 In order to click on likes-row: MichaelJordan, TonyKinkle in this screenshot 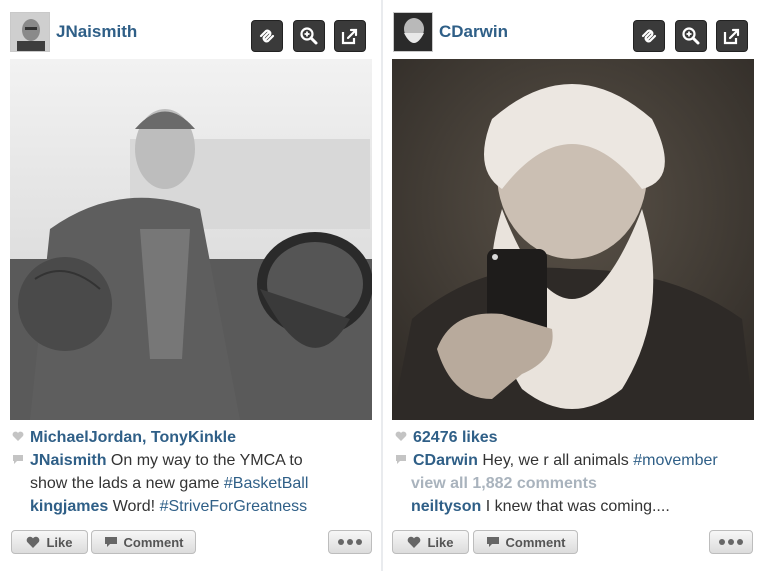, I will do `click(124, 438)`.